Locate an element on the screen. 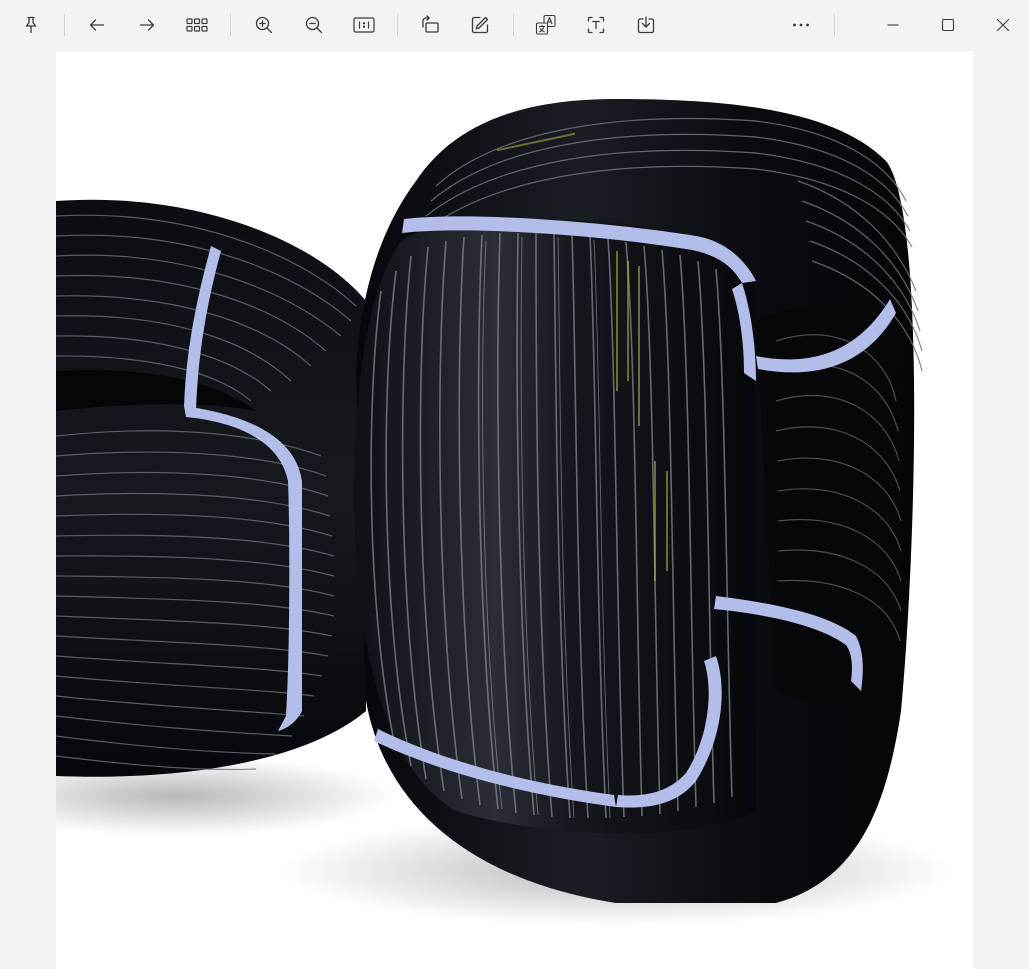  zoom-out-icon is located at coordinates (314, 25).